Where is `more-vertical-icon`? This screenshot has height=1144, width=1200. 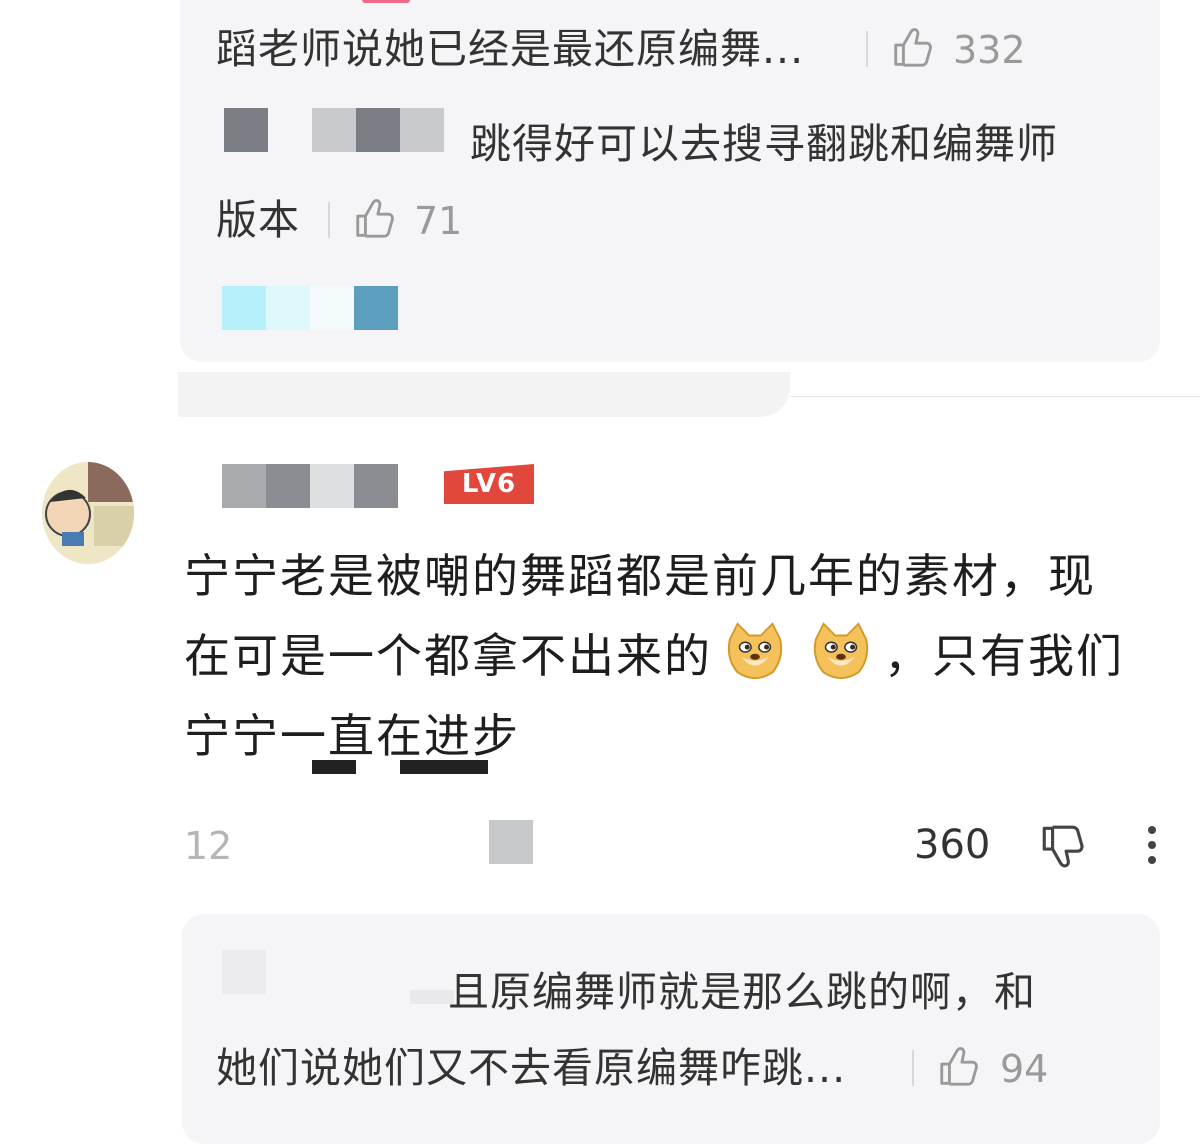 more-vertical-icon is located at coordinates (1153, 848).